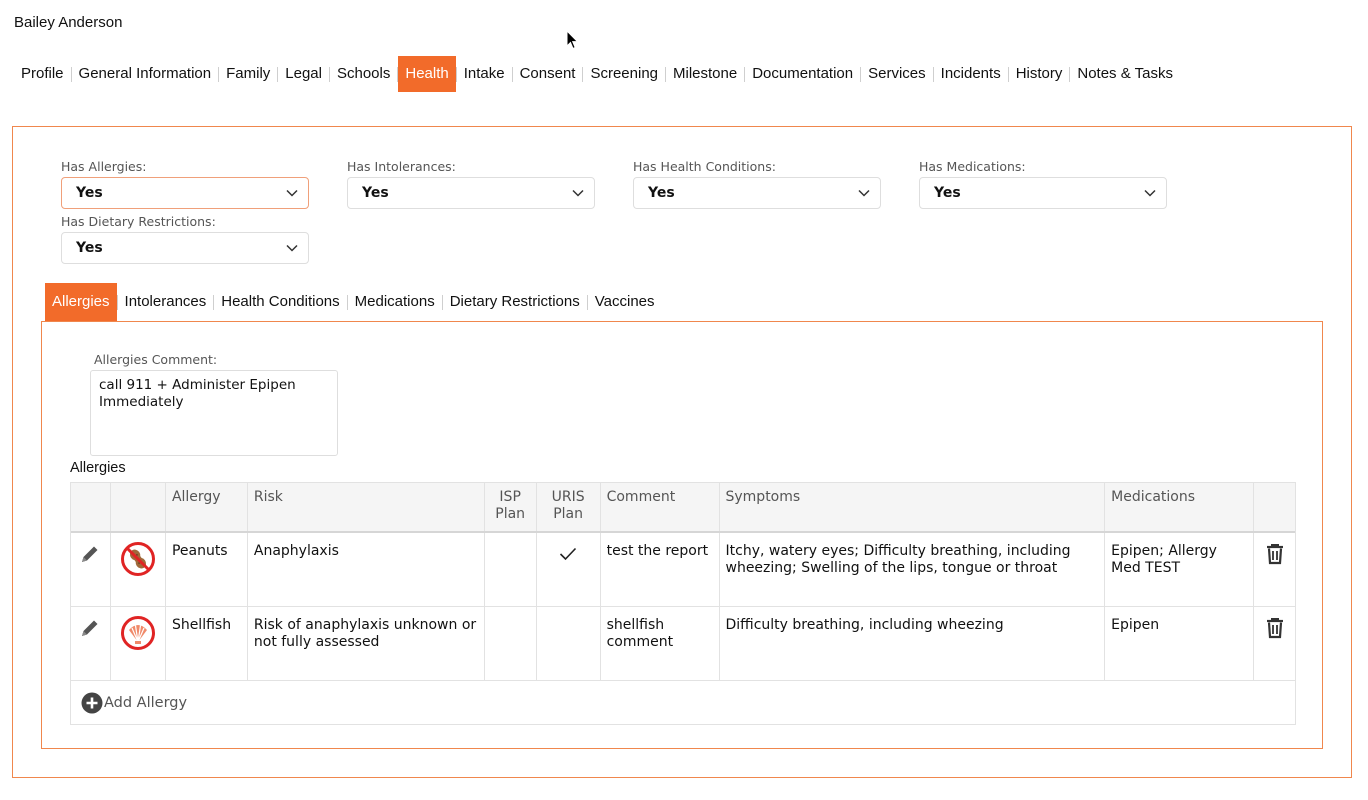 This screenshot has width=1368, height=800. What do you see at coordinates (185, 248) in the screenshot?
I see `has-dietary-restrictions-select: Yes` at bounding box center [185, 248].